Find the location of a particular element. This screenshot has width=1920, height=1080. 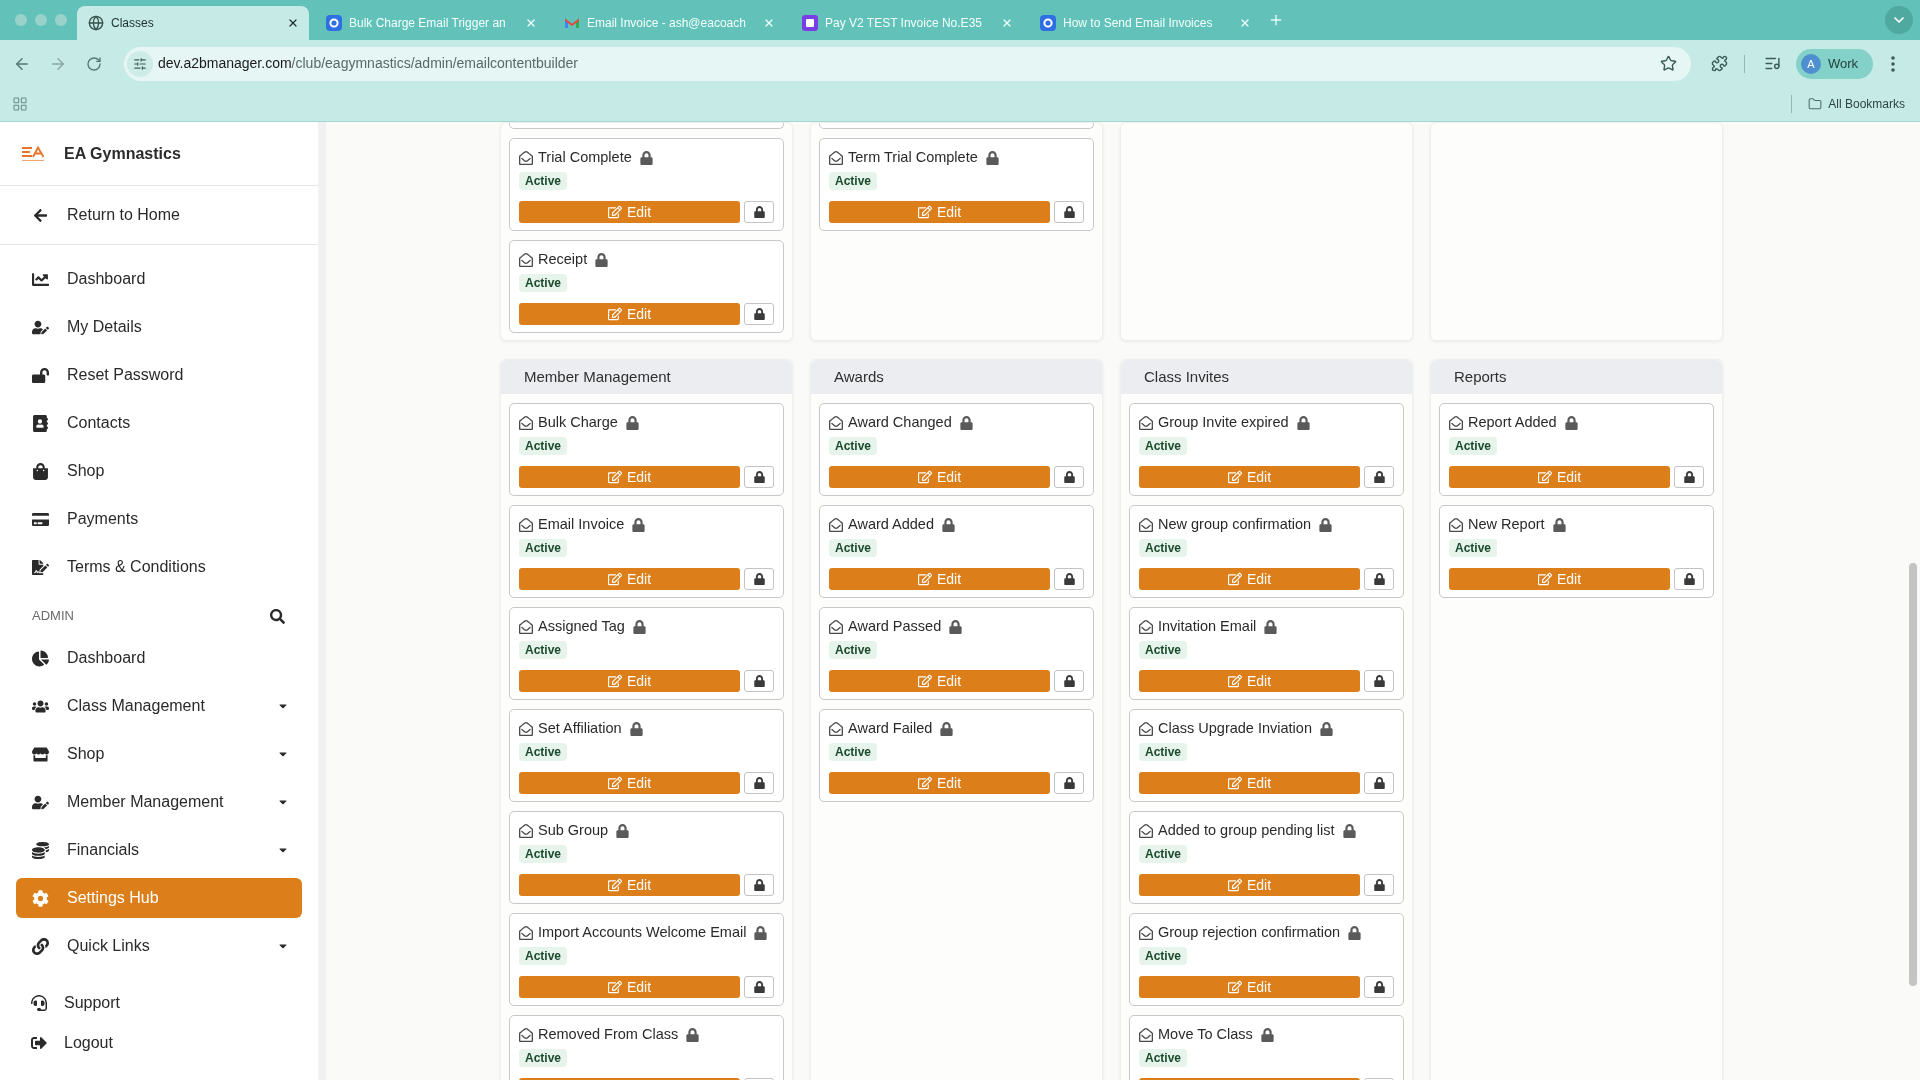

browser-tab: Pay V2 TEST Invoice No.E35 is located at coordinates (907, 23).